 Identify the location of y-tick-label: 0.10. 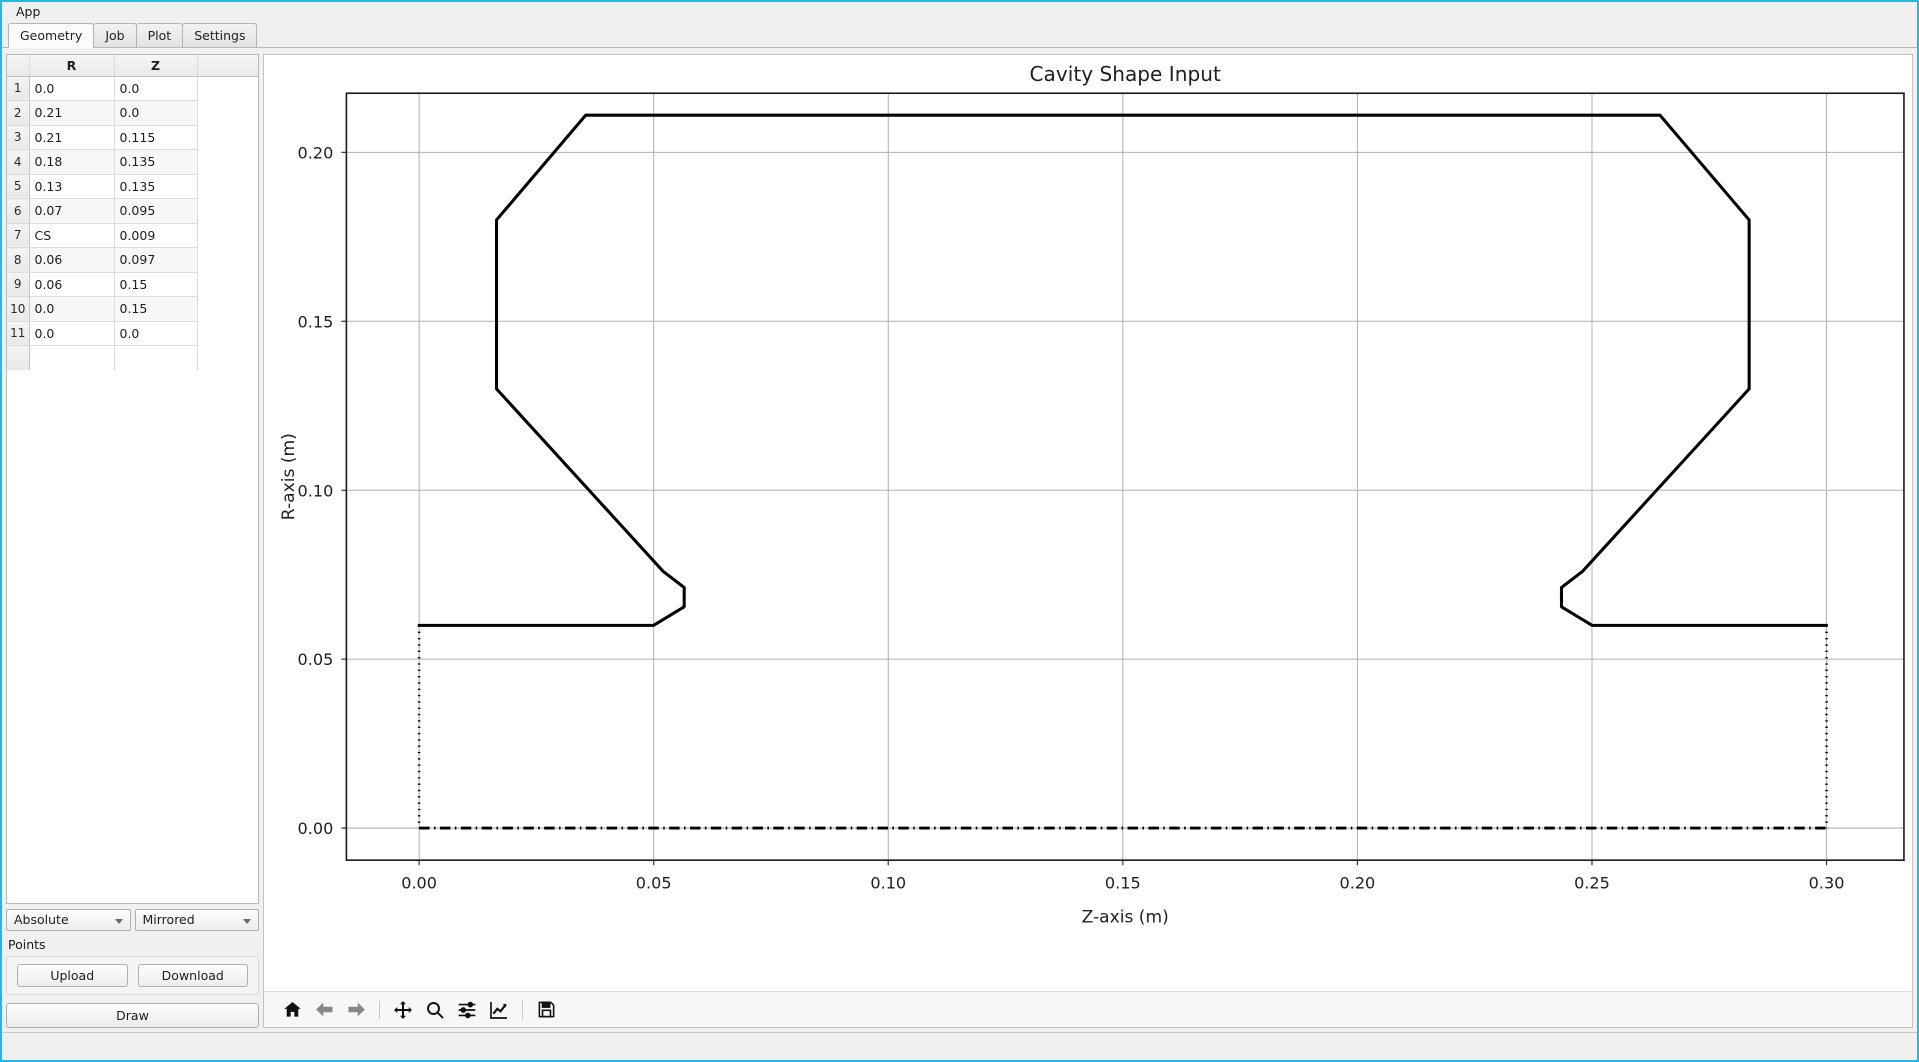
(316, 490).